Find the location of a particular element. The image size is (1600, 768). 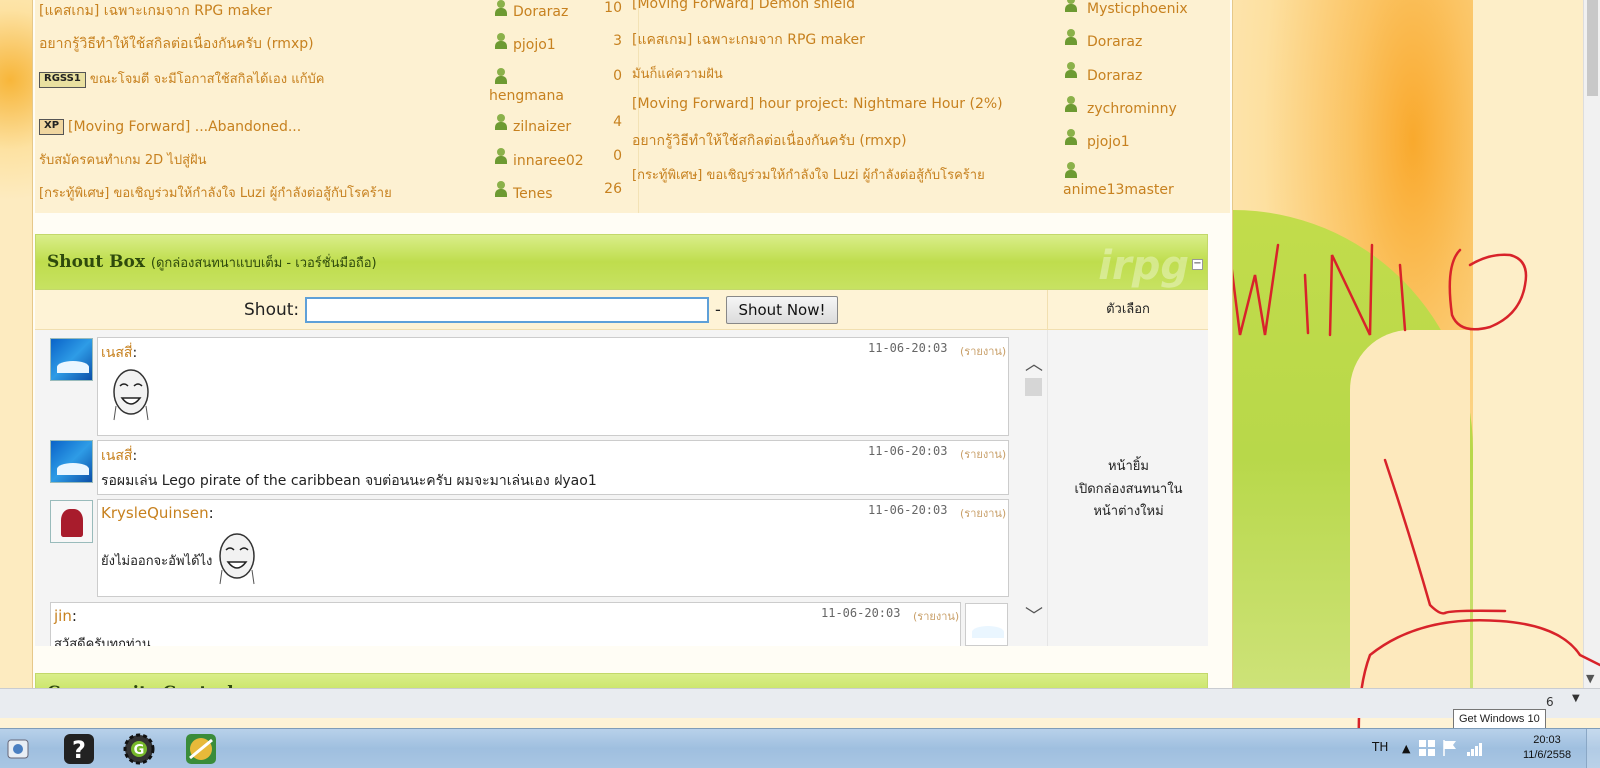

gear-icon: G is located at coordinates (139, 749).